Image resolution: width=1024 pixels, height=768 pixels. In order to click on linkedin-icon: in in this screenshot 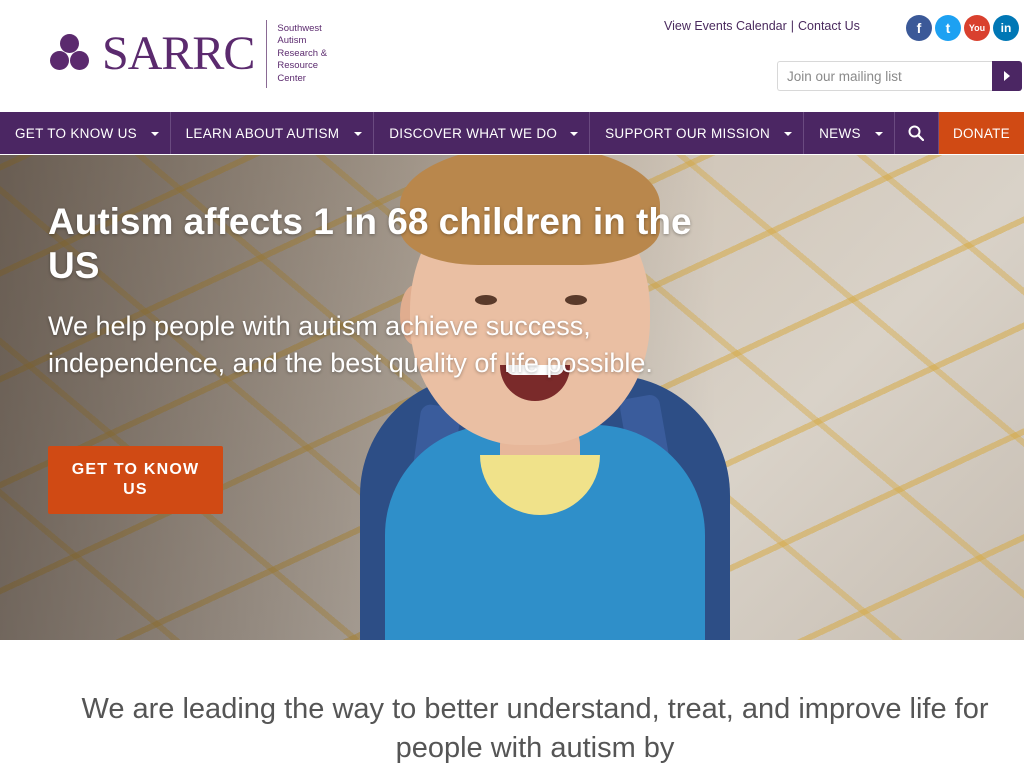, I will do `click(1006, 28)`.